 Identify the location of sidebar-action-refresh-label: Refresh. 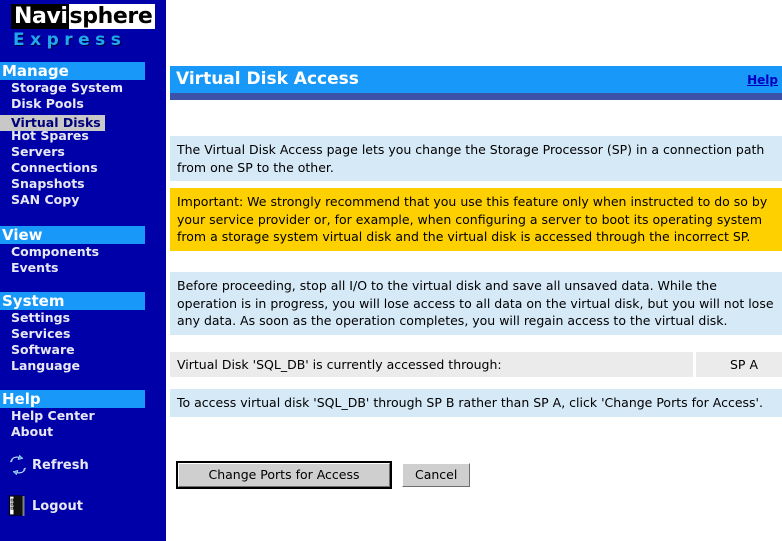
(60, 465).